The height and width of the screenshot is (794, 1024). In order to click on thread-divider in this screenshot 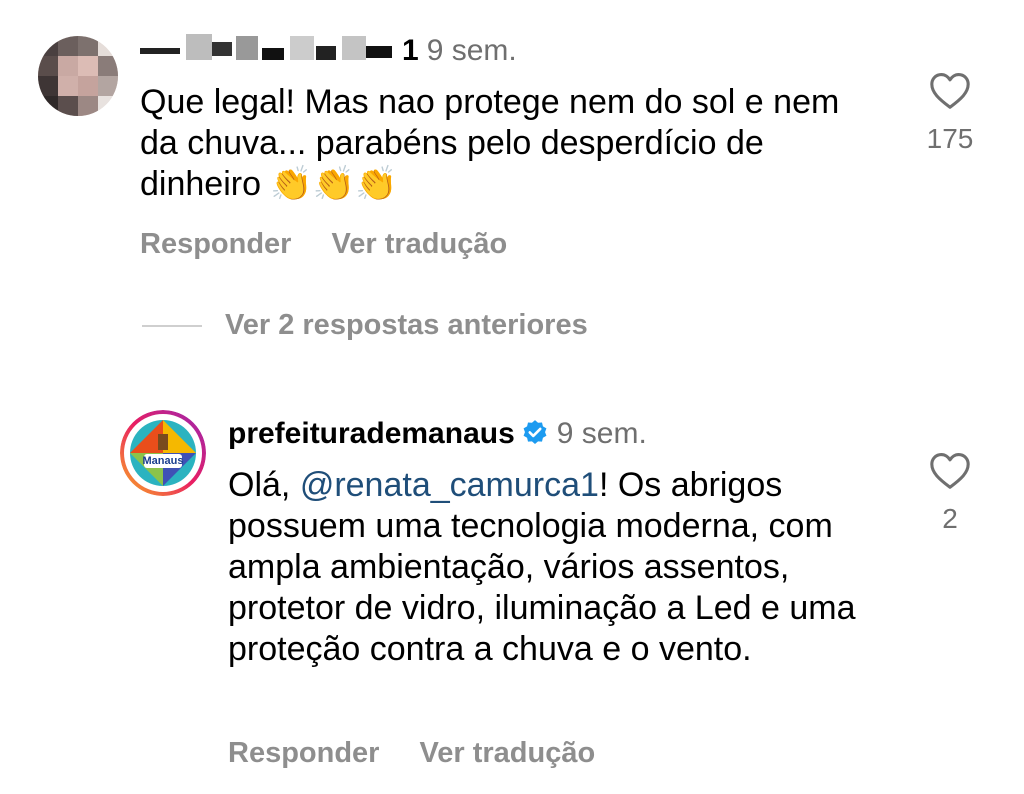, I will do `click(172, 326)`.